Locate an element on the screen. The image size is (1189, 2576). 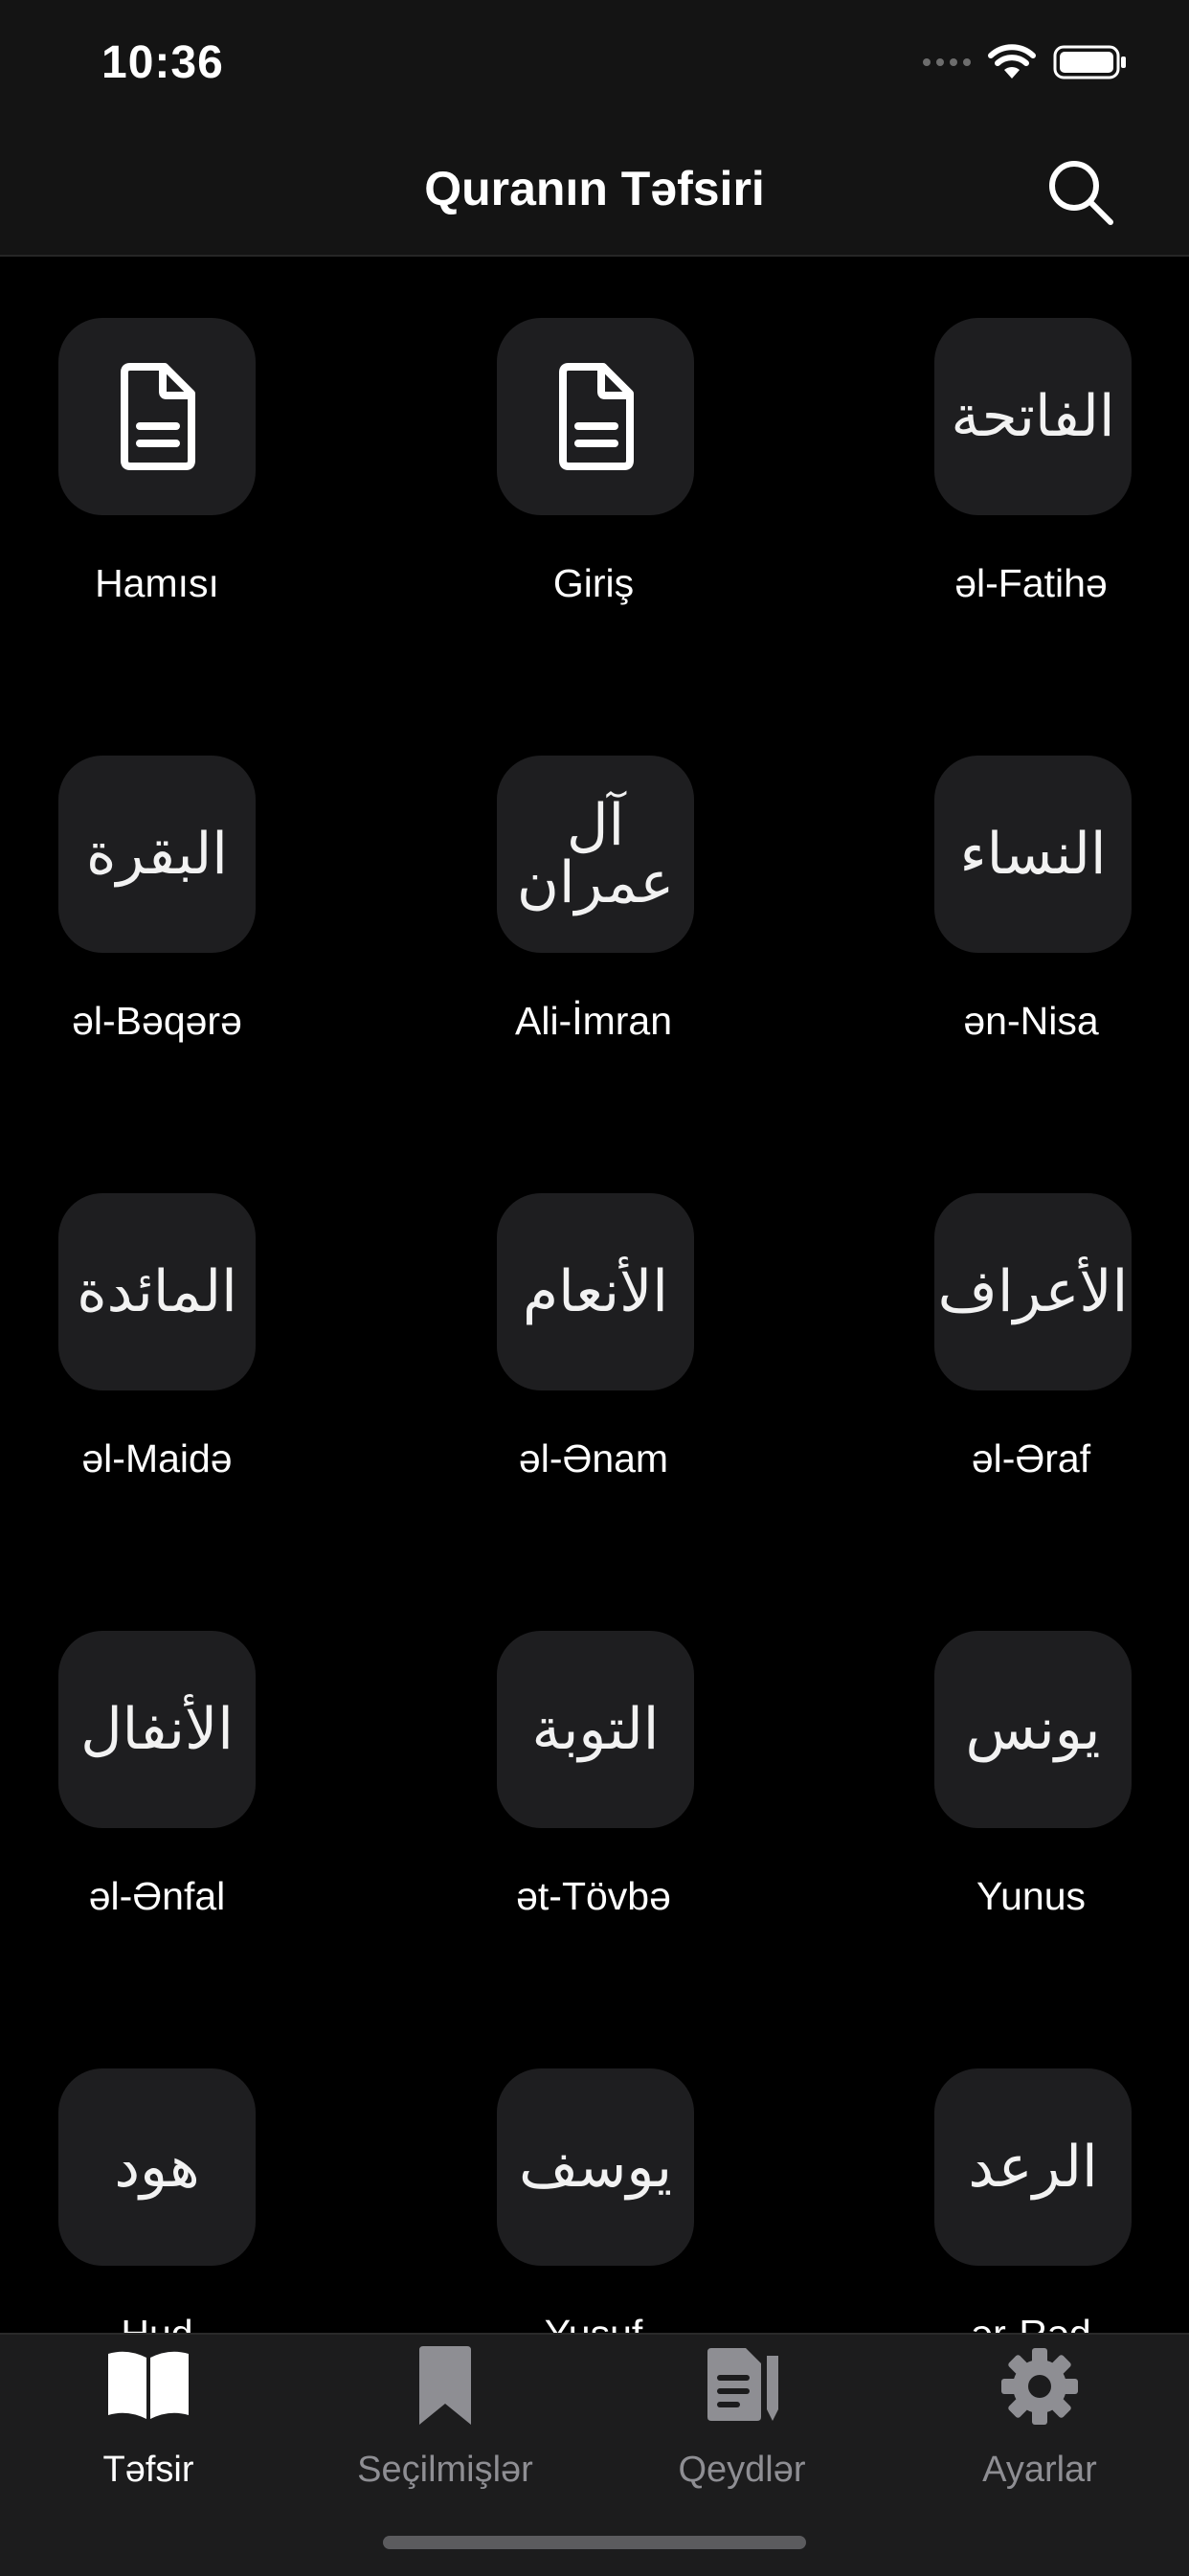
surah-calligraphy: آل عمران is located at coordinates (595, 854).